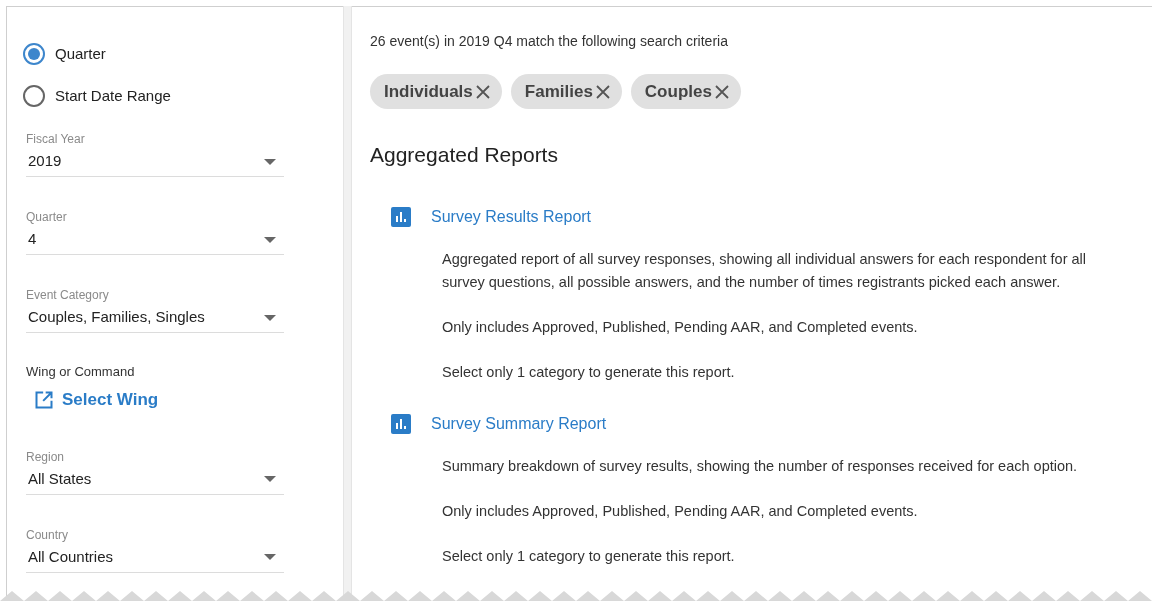  I want to click on report-description: Aggregated report of all survey responses, showing all individual answers for each respondent for all survey questions, all possible answers, and the number of times registrants picked each answer., so click(764, 270).